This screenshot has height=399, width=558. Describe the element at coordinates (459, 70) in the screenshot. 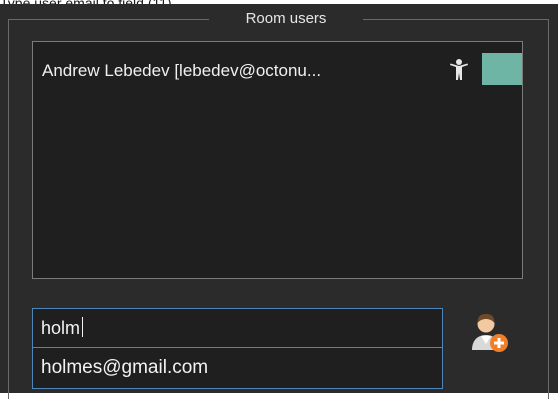

I see `presenter-icon` at that location.